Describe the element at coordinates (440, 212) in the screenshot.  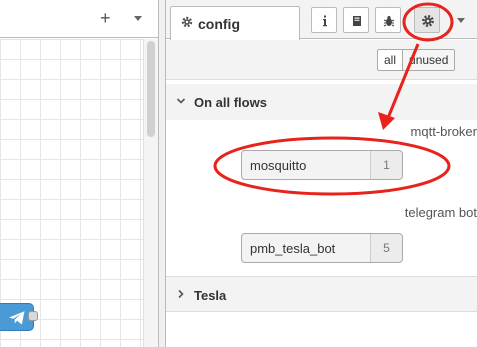
I see `node-type-label: telegram bot` at that location.